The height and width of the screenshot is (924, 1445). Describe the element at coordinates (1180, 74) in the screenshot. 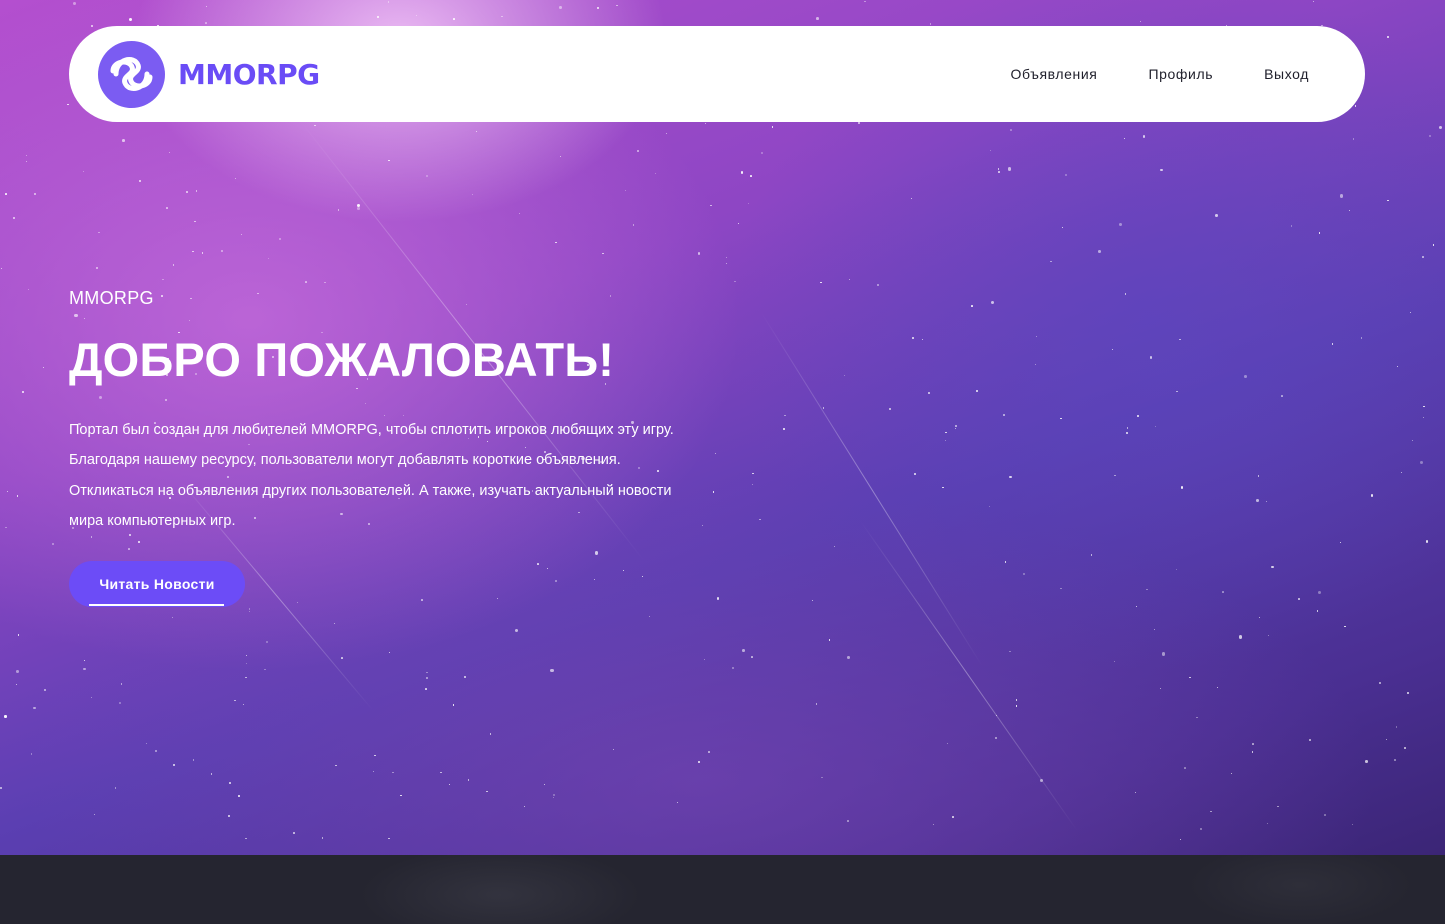

I see `nav-item-profile: Профиль` at that location.